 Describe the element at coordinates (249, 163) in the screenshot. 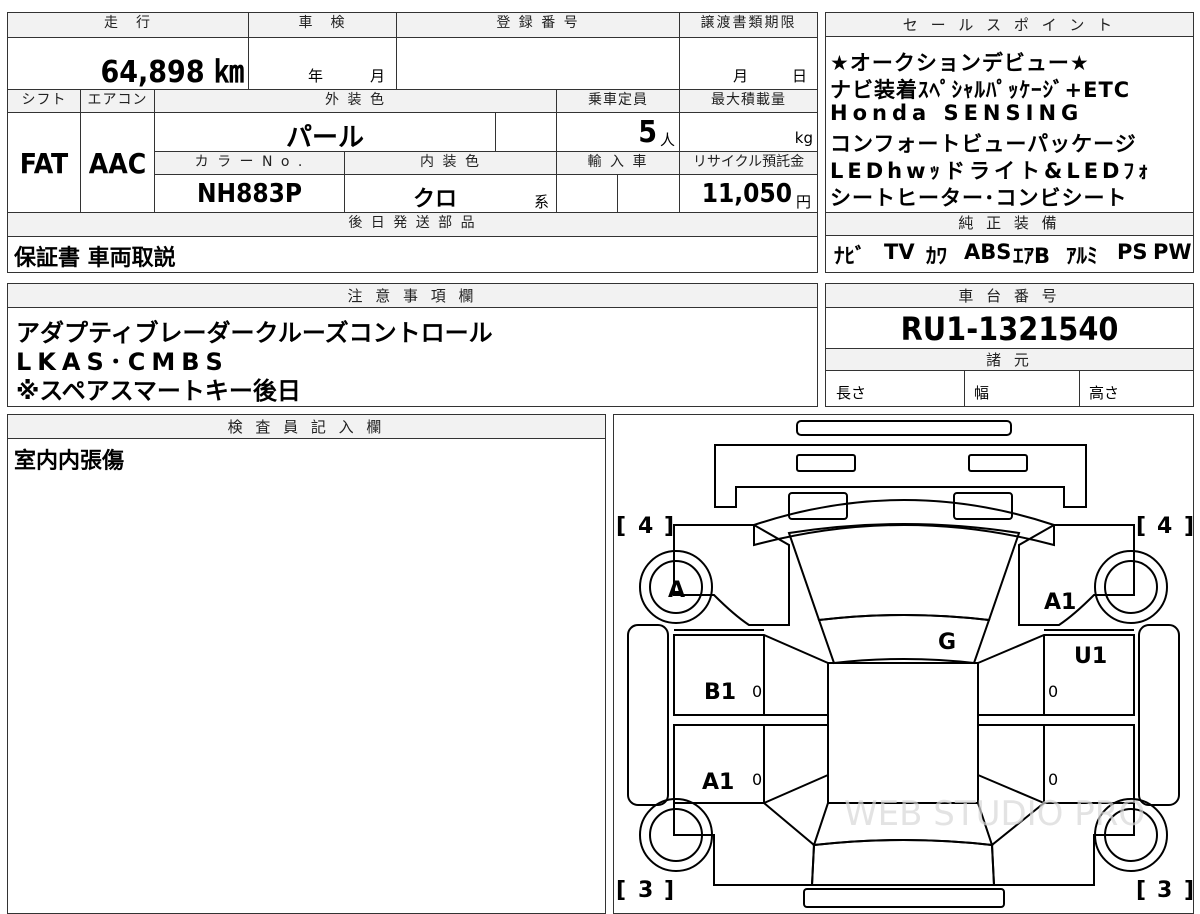

I see `color-no-header: カ ラ ー N o .` at that location.